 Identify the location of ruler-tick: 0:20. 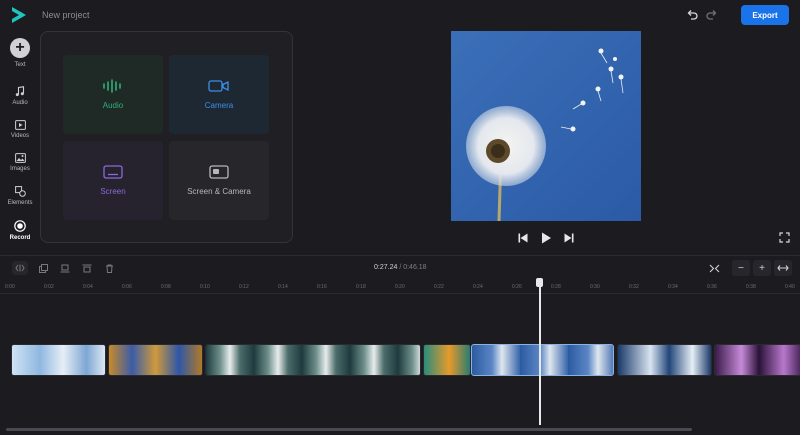
(400, 287).